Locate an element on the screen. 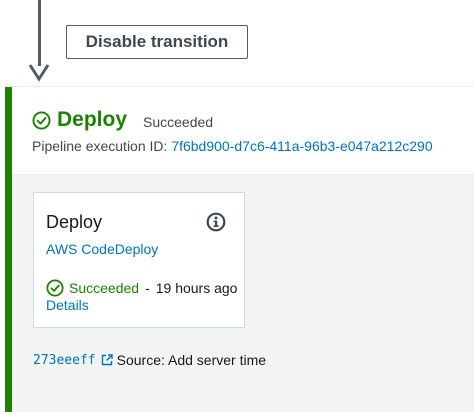 The height and width of the screenshot is (412, 474). action-status-row: Succeeded - 19 hours ago is located at coordinates (141, 288).